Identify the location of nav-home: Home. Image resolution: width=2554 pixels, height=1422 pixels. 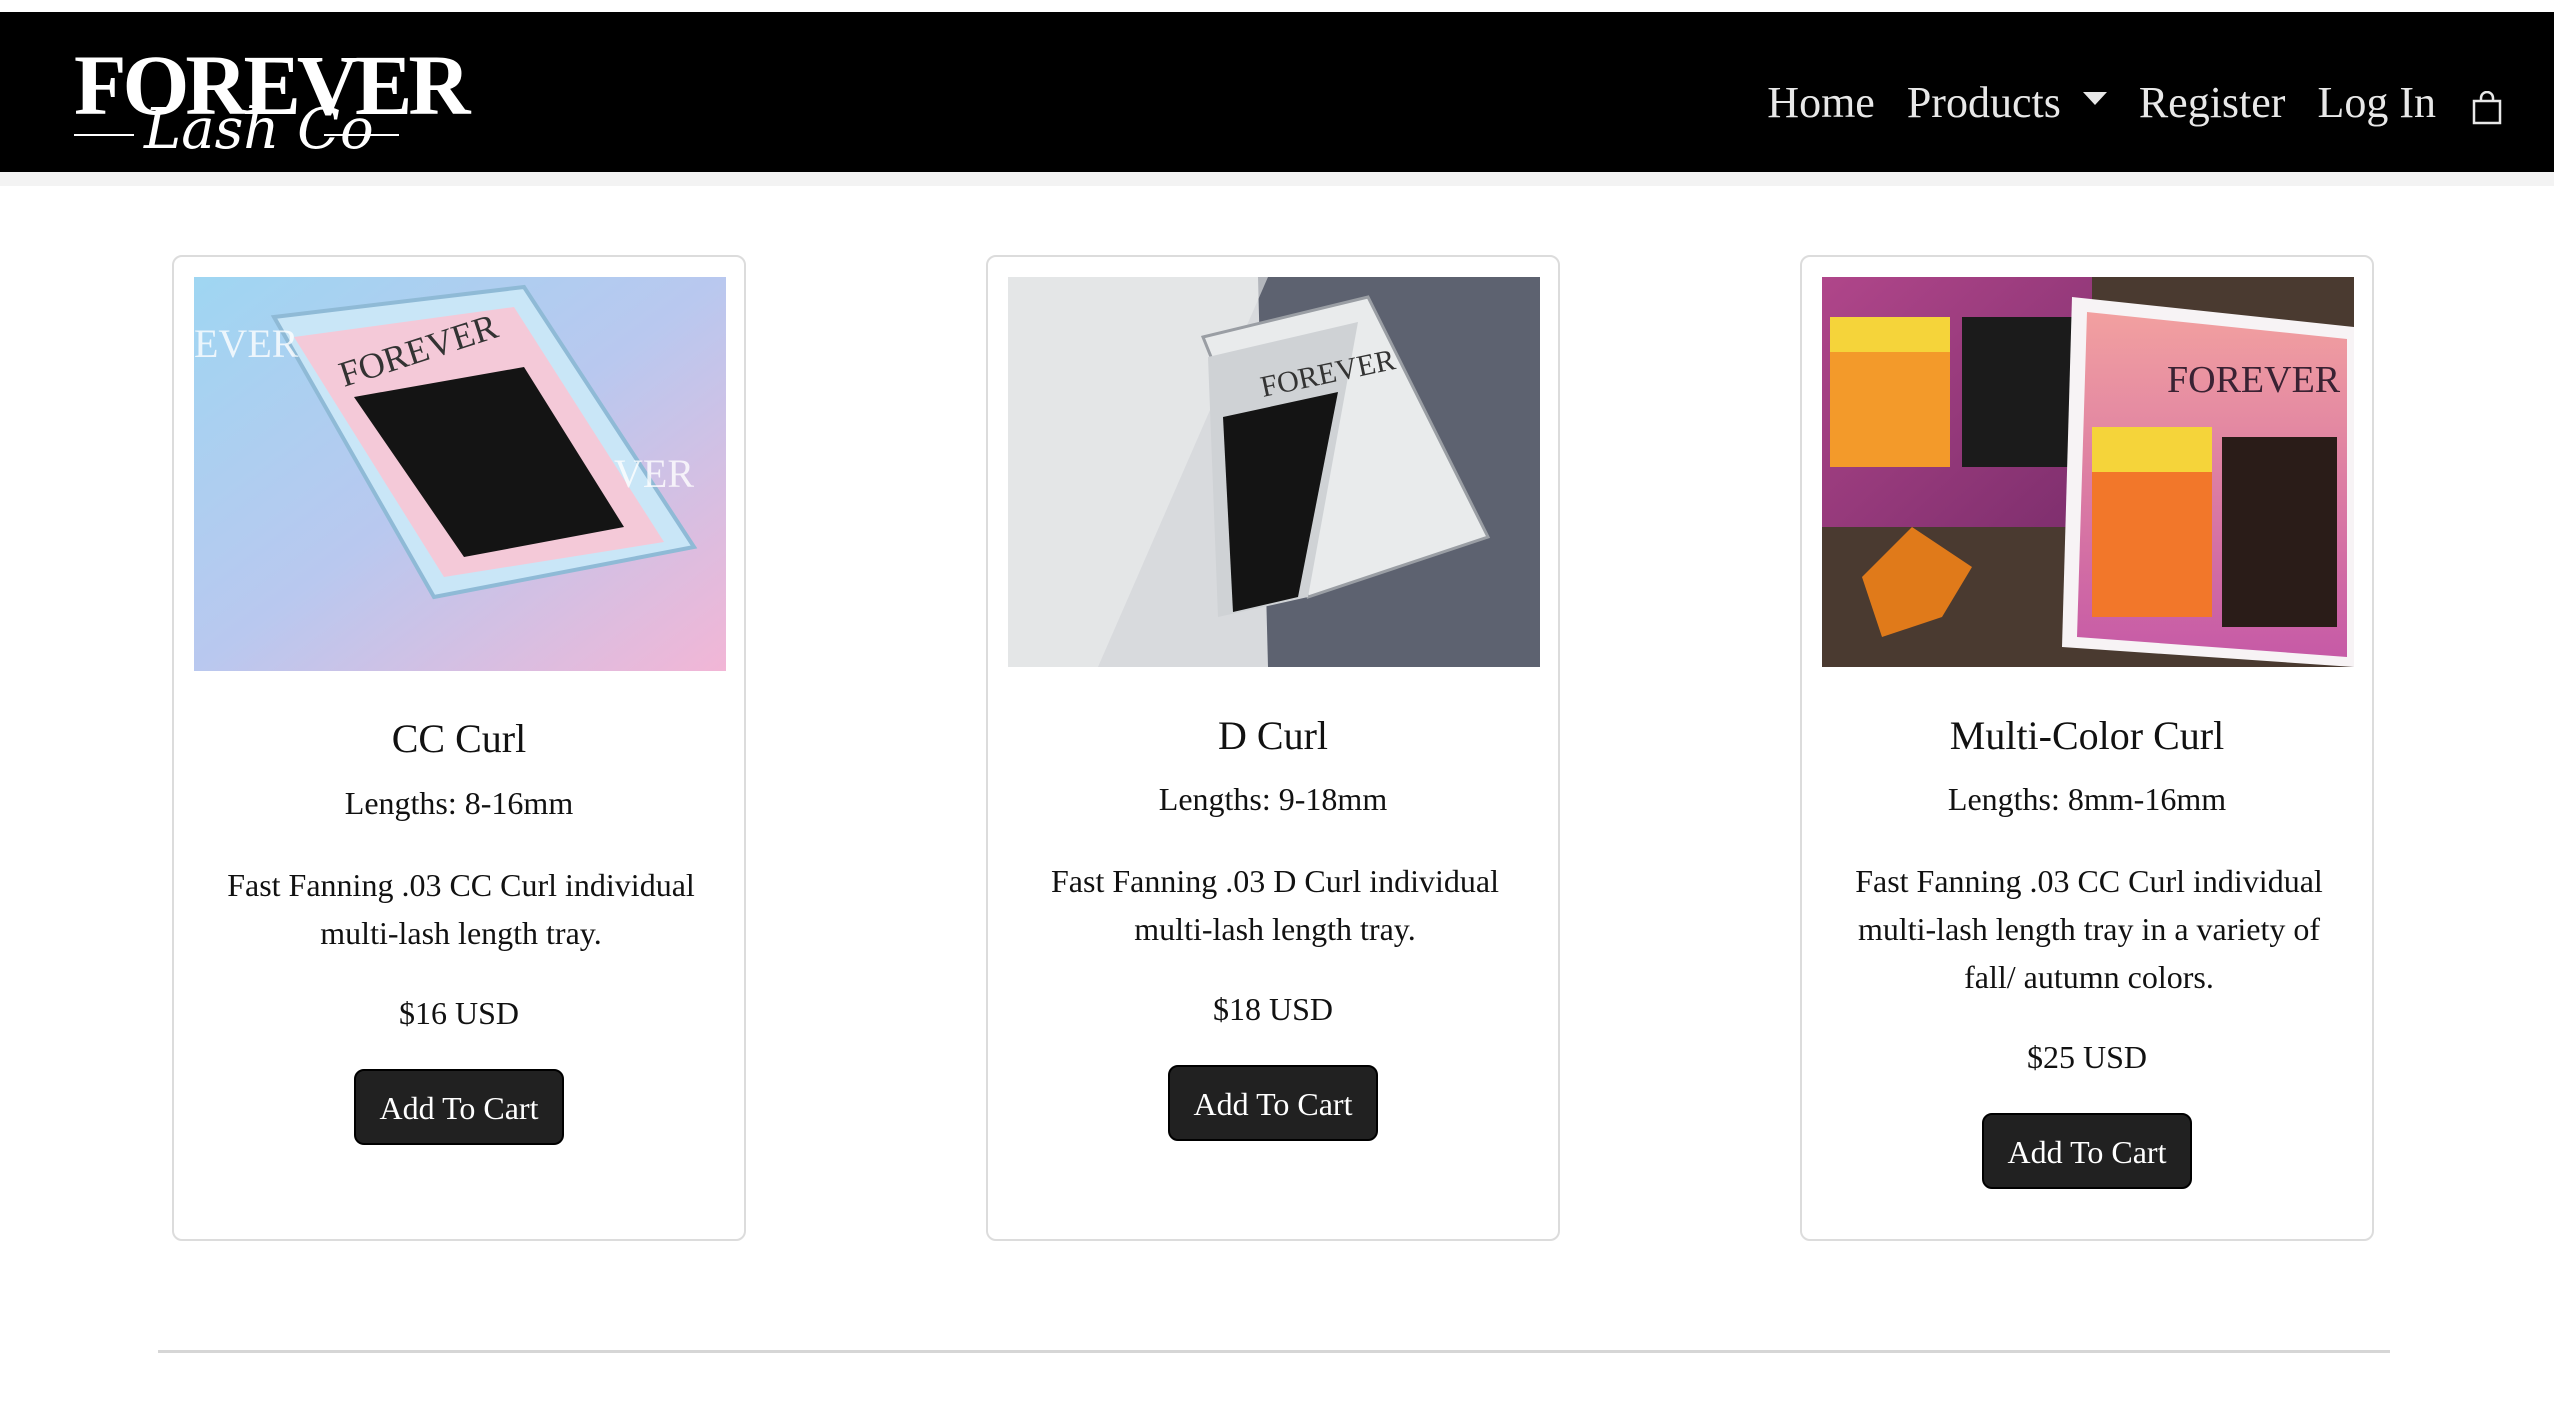
(1821, 102).